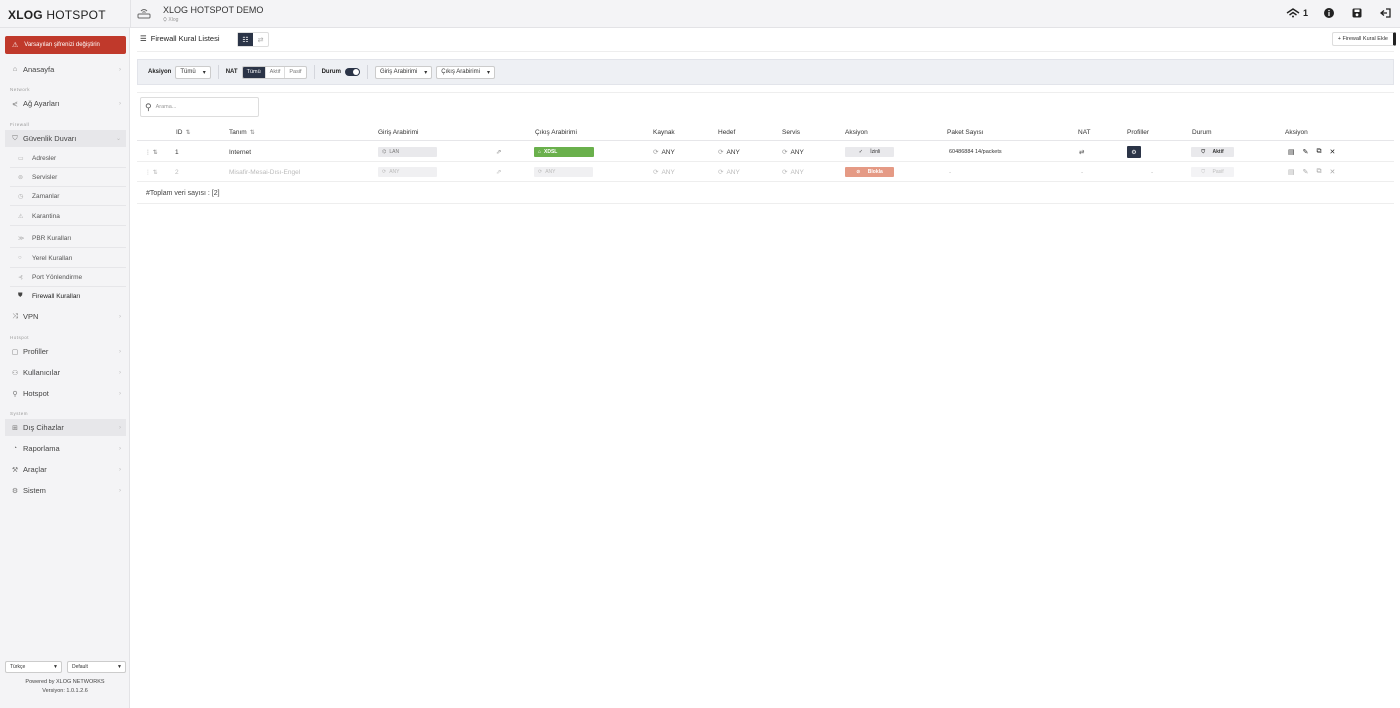 This screenshot has width=1400, height=708. I want to click on sidebar-sub-services: ⊚ Servisler, so click(68, 177).